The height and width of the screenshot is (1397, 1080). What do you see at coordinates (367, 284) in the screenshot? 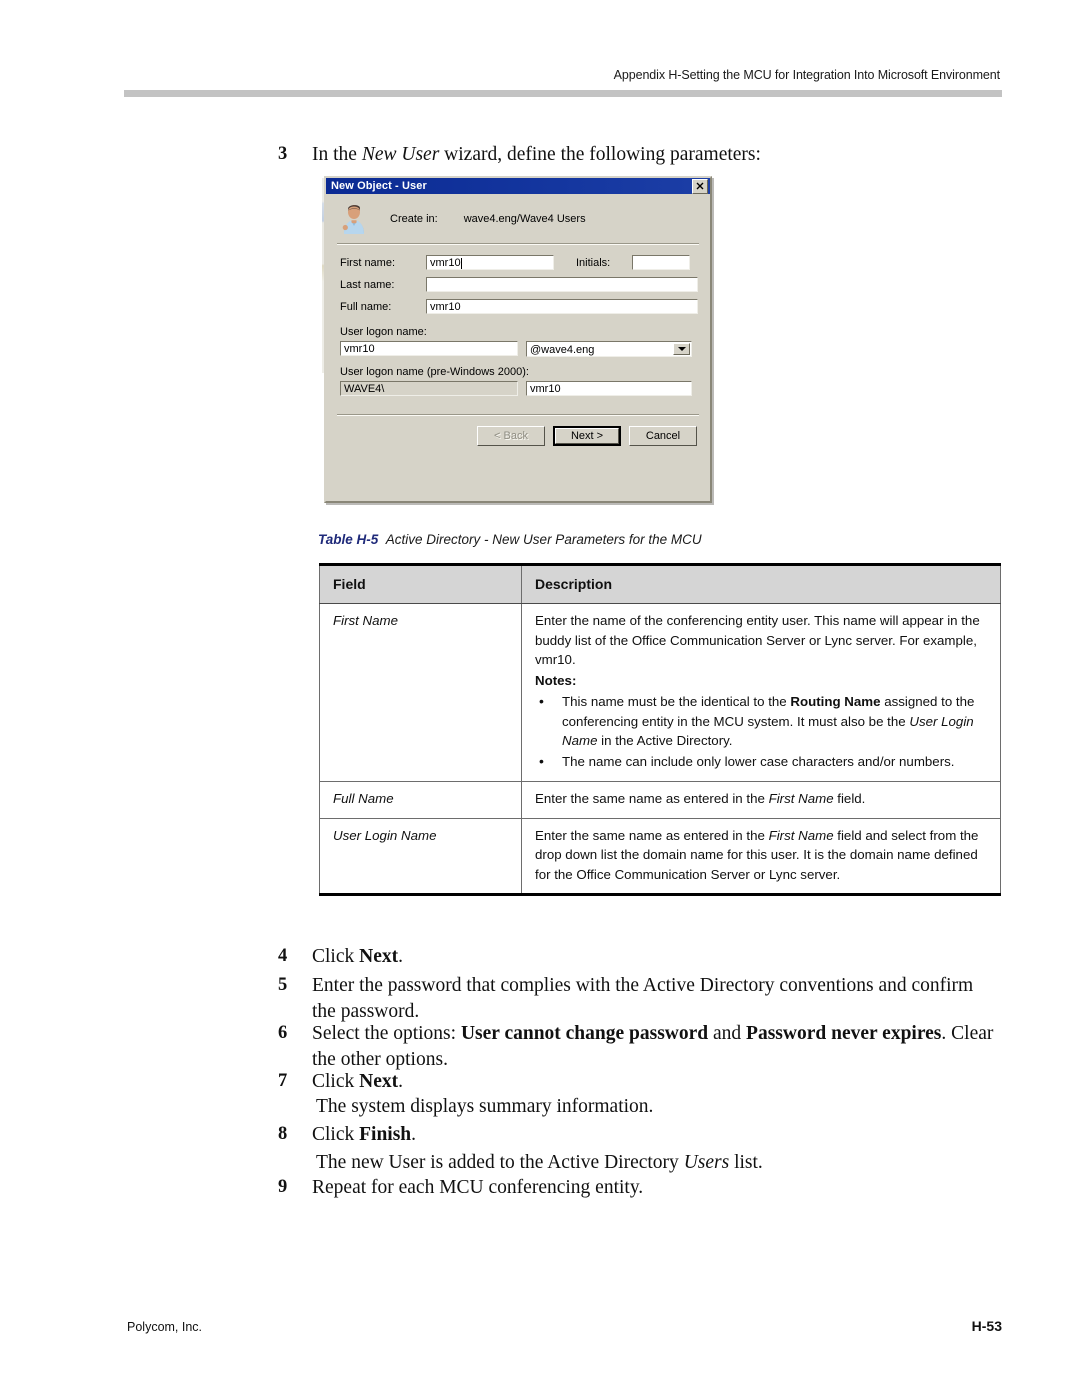
I see `last-name-label: Last name:` at bounding box center [367, 284].